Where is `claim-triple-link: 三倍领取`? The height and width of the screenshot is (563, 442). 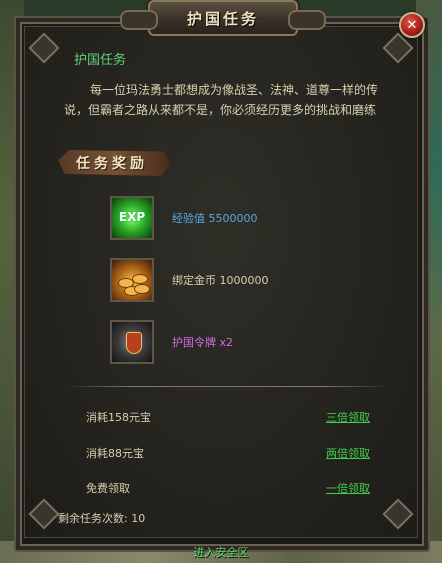
claim-triple-link: 三倍领取 is located at coordinates (348, 417).